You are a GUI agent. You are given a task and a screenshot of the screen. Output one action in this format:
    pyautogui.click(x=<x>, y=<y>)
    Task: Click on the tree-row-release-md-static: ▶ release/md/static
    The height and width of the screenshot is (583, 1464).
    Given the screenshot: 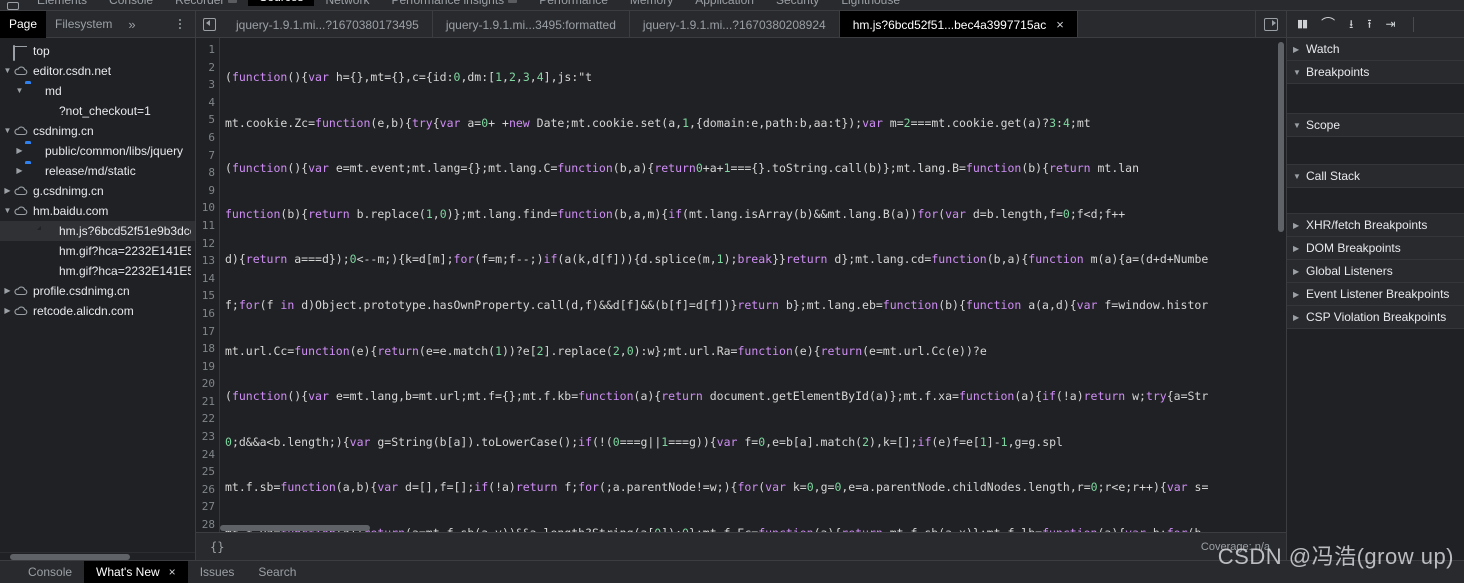 What is the action you would take?
    pyautogui.click(x=97, y=171)
    